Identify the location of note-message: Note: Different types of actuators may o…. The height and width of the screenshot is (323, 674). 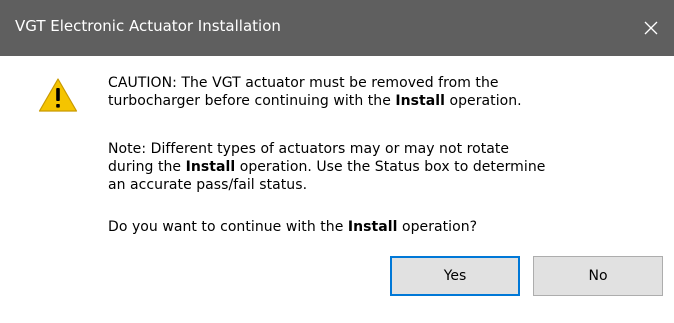
(326, 167).